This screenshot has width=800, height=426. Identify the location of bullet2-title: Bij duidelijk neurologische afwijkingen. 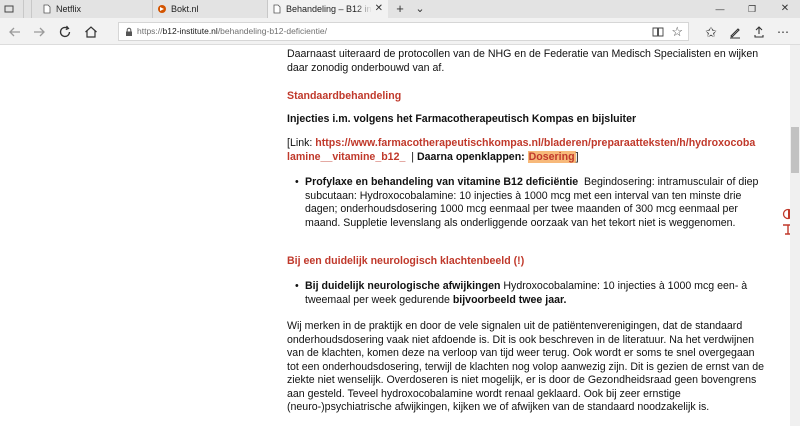
(403, 286).